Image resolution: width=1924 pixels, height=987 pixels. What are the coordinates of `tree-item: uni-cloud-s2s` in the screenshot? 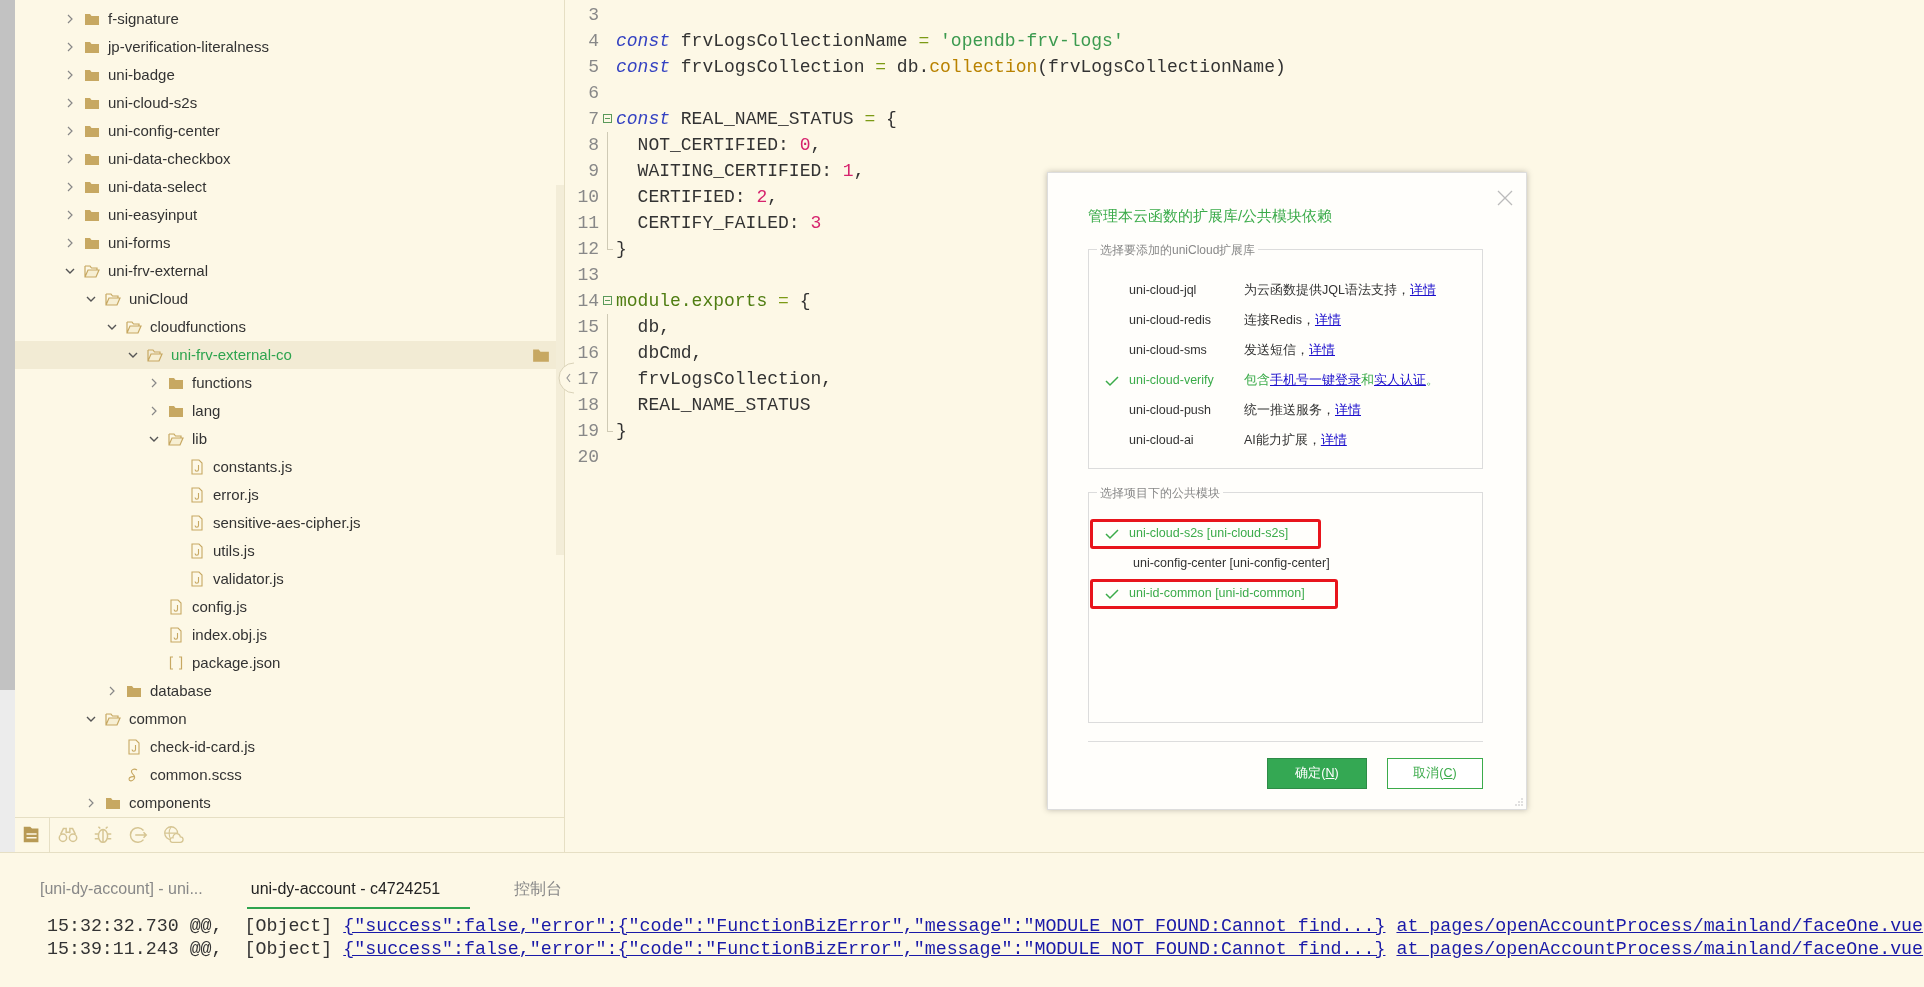 It's located at (285, 103).